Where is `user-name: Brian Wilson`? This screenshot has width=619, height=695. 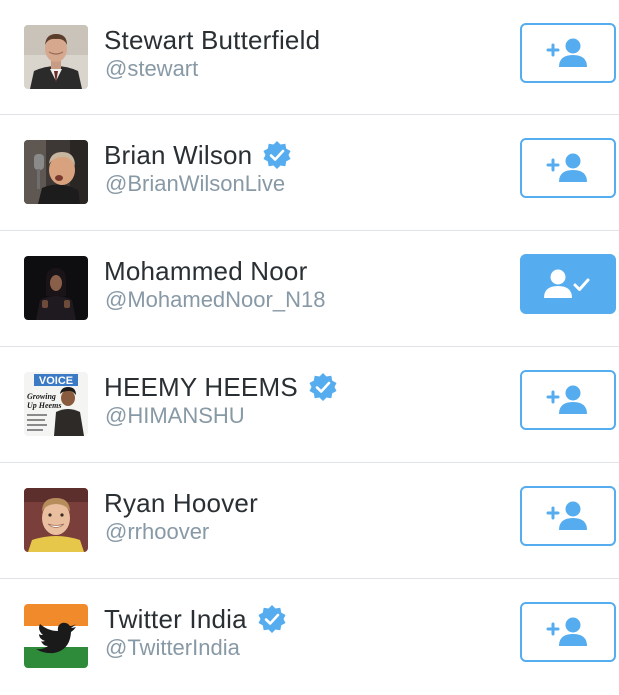 user-name: Brian Wilson is located at coordinates (178, 155).